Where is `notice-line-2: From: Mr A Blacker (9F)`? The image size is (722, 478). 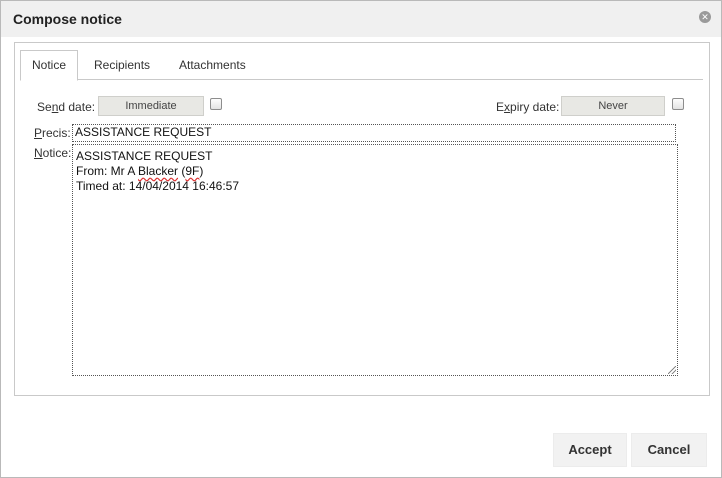 notice-line-2: From: Mr A Blacker (9F) is located at coordinates (139, 171).